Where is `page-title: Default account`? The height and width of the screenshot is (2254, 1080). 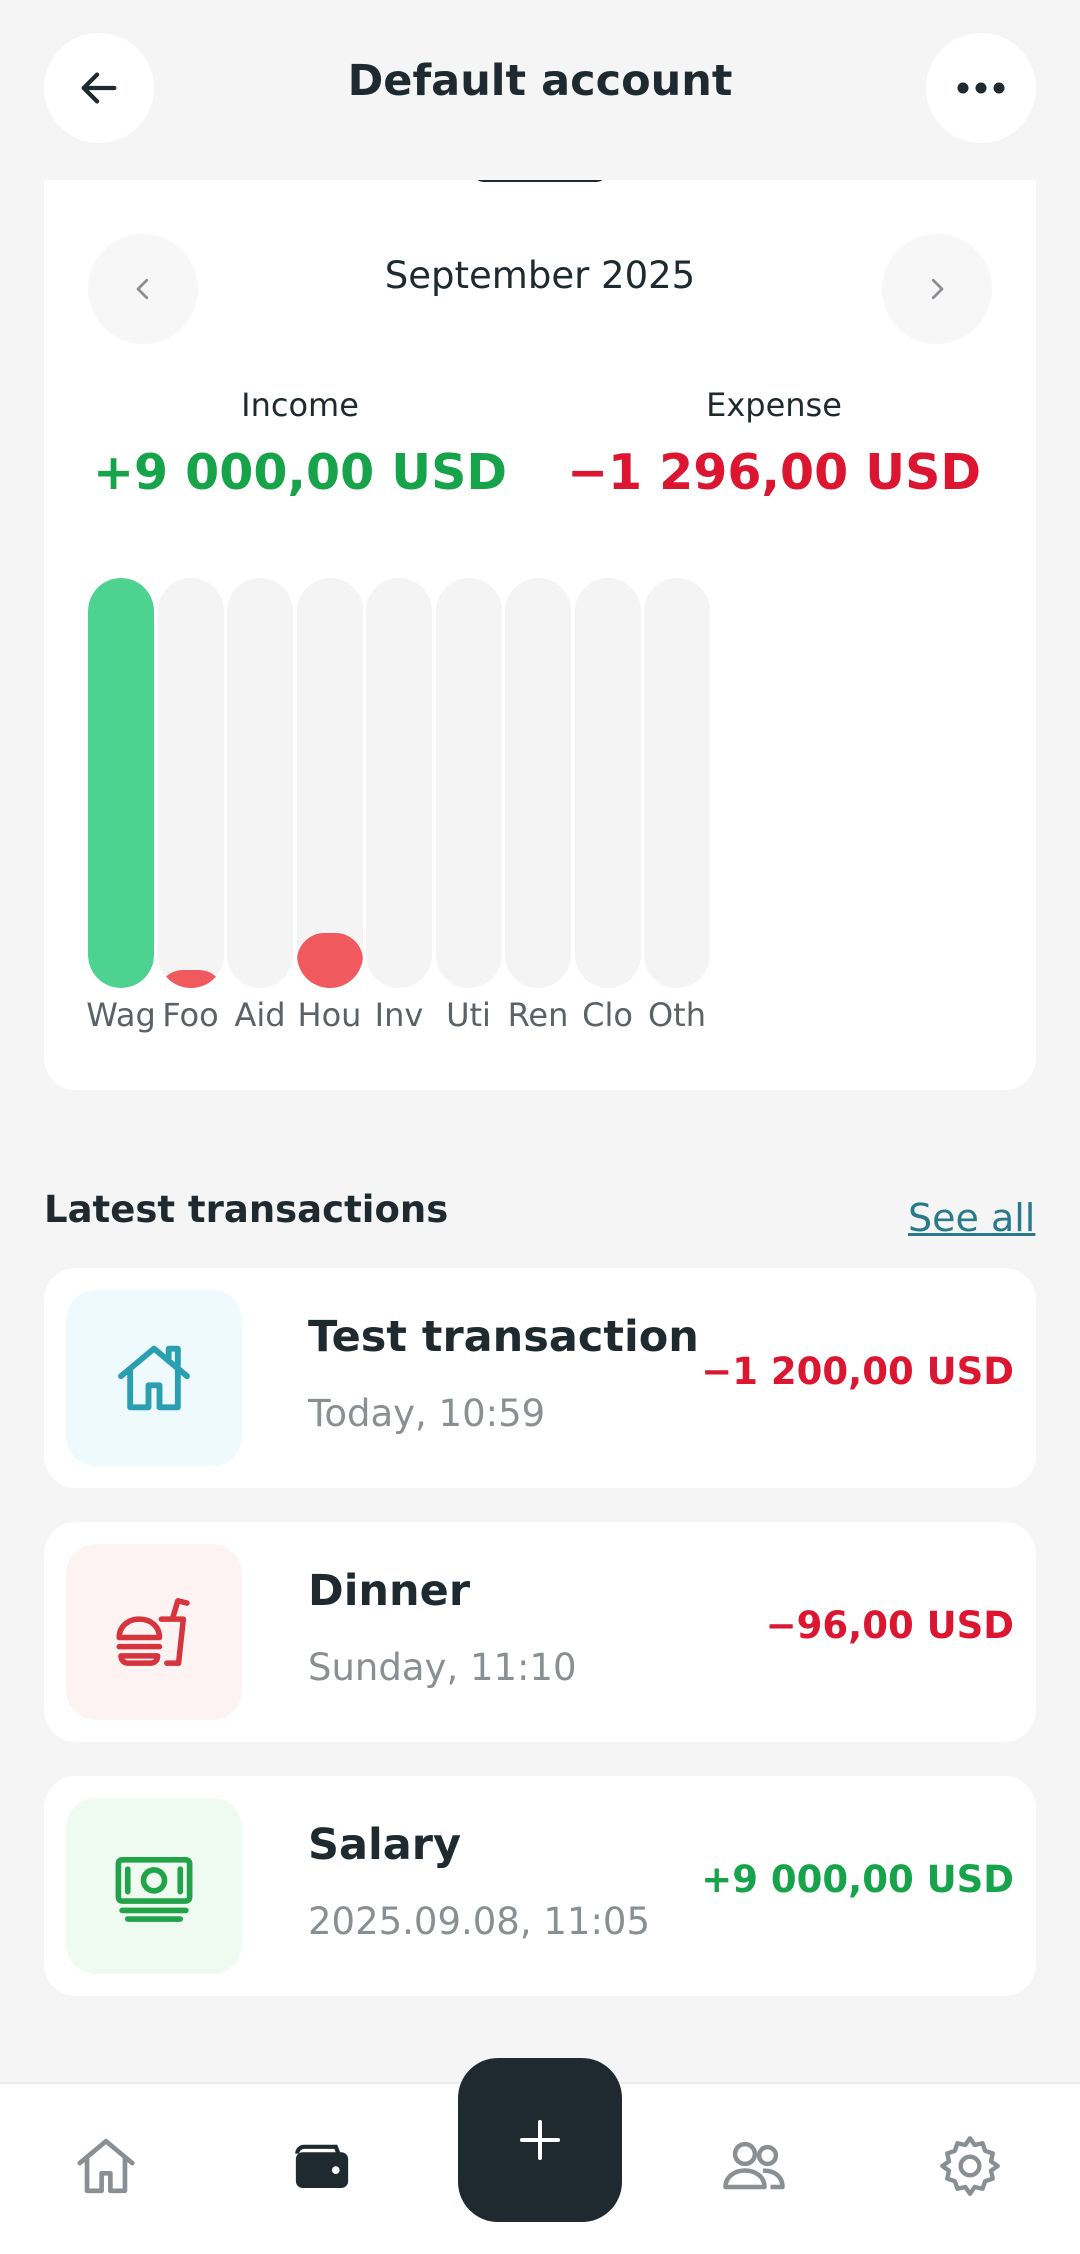 page-title: Default account is located at coordinates (540, 81).